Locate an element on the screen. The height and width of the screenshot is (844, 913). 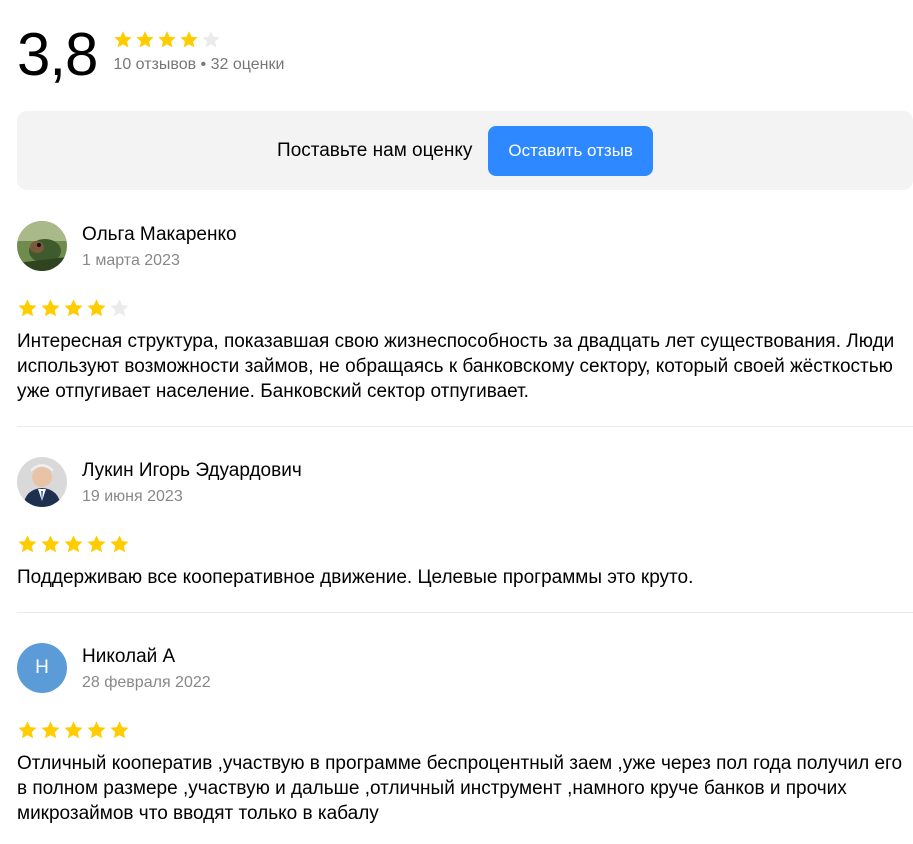
review-date: 1 марта 2023 is located at coordinates (131, 260).